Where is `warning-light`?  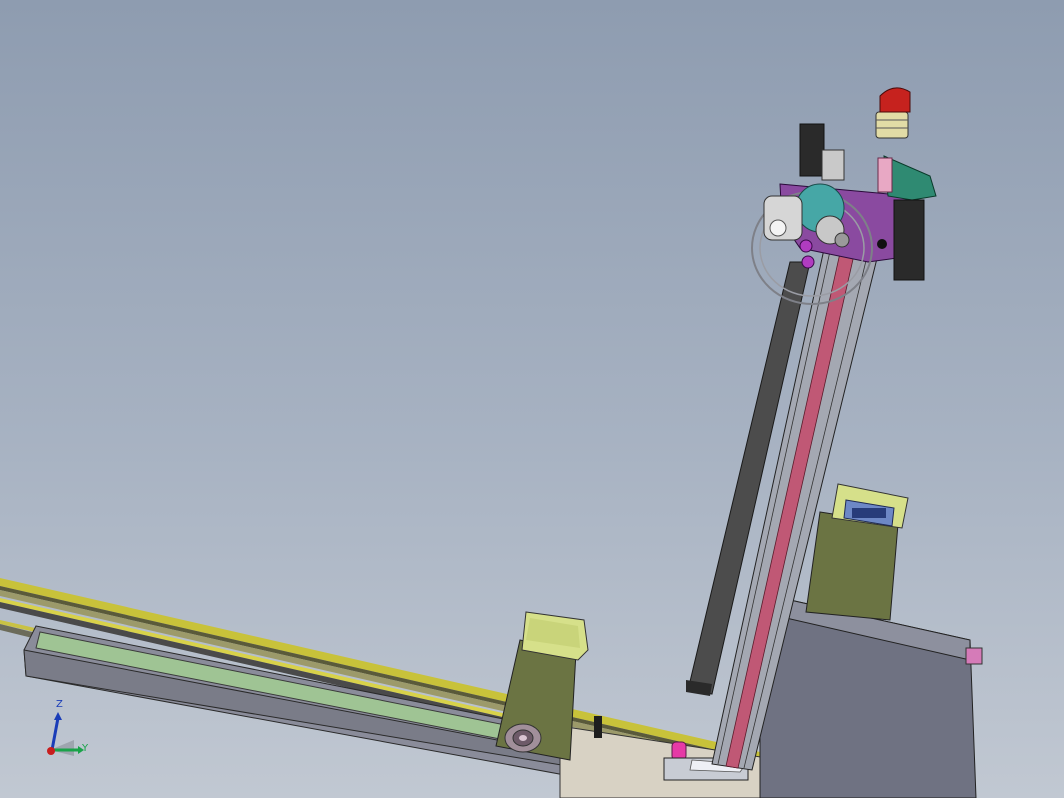
warning-light is located at coordinates (893, 113).